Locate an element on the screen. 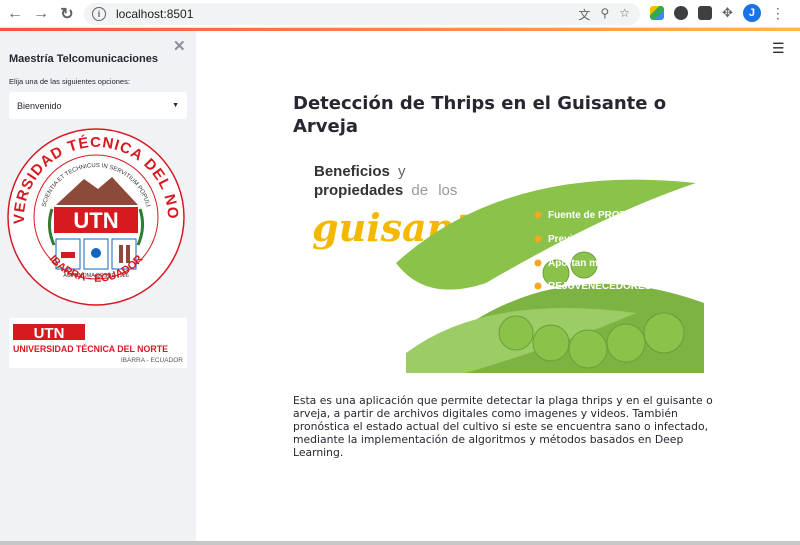 The width and height of the screenshot is (800, 545). browser-toolbar: ← → ↻ i localhost:8501 文 ⚲ ☆ ✥ J ⋮ is located at coordinates (400, 14).